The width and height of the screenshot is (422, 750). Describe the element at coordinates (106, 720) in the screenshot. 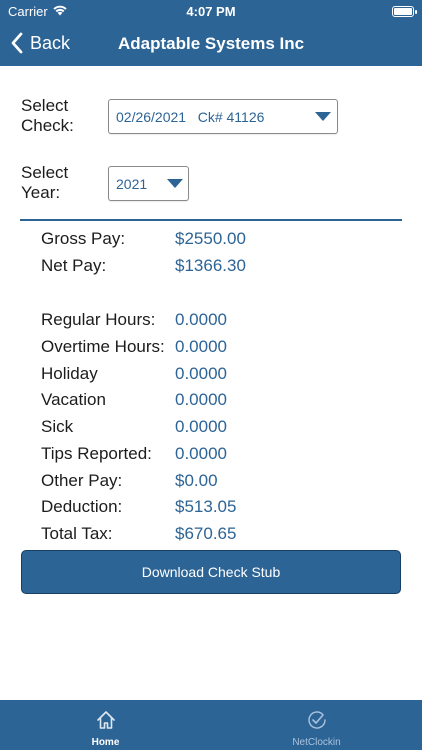

I see `home-icon` at that location.